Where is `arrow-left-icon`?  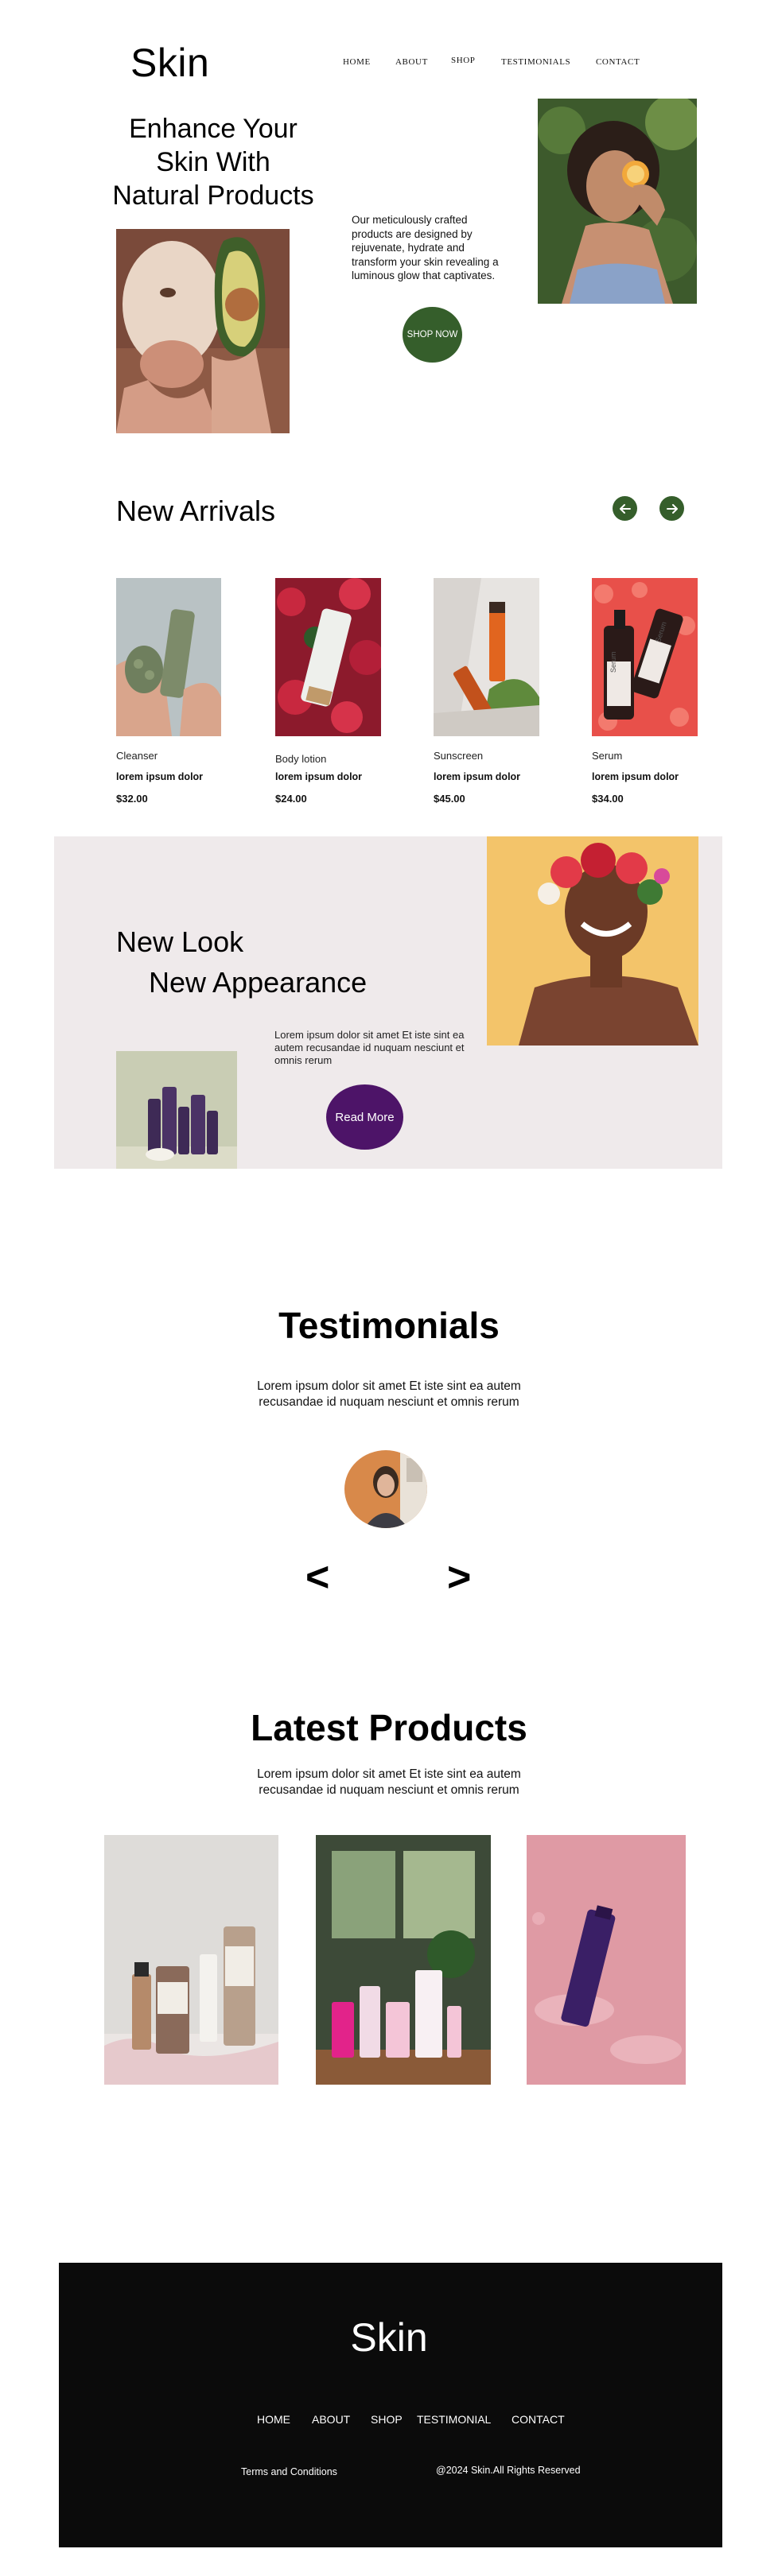
arrow-left-icon is located at coordinates (625, 508).